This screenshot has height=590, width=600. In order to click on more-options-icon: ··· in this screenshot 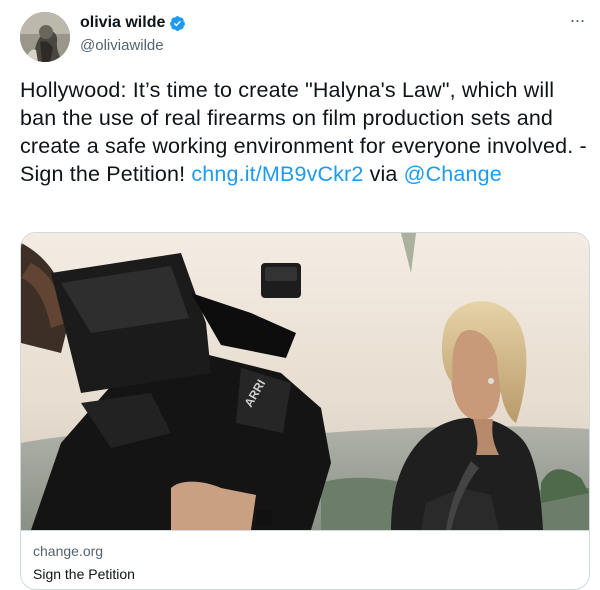, I will do `click(577, 21)`.